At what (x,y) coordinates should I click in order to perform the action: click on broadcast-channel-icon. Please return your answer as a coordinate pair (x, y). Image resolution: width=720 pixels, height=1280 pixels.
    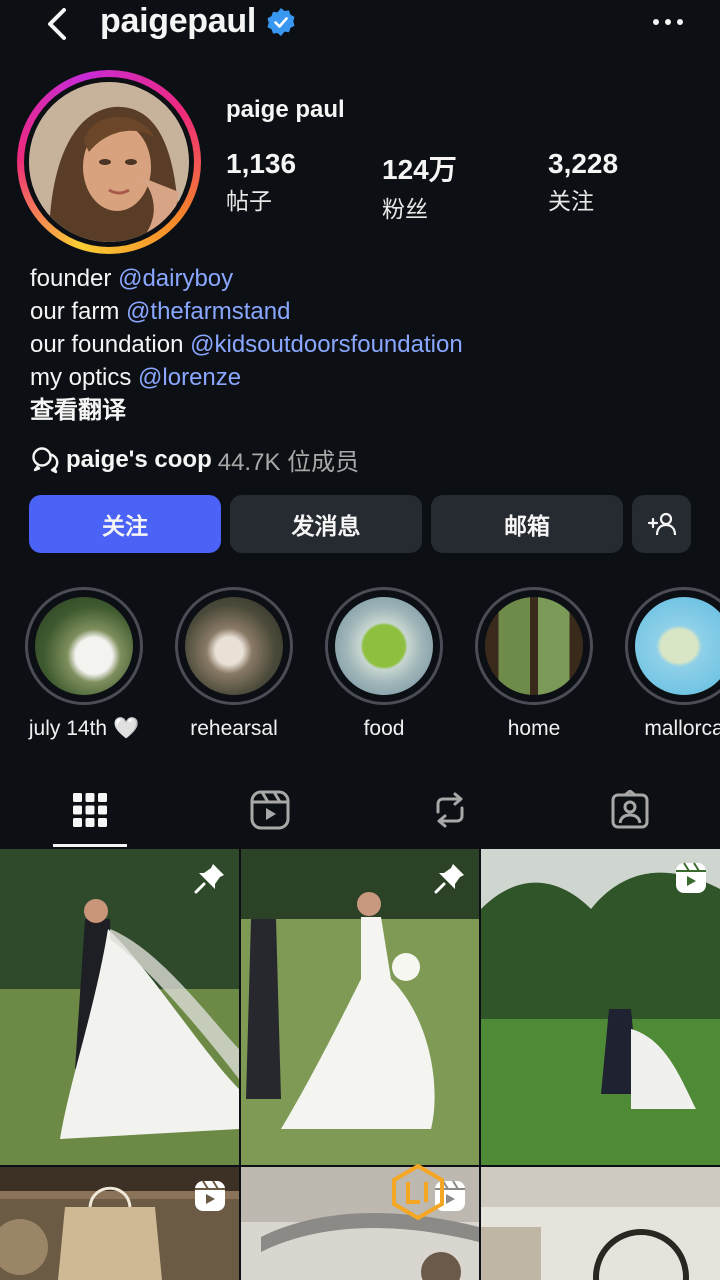
    Looking at the image, I should click on (45, 459).